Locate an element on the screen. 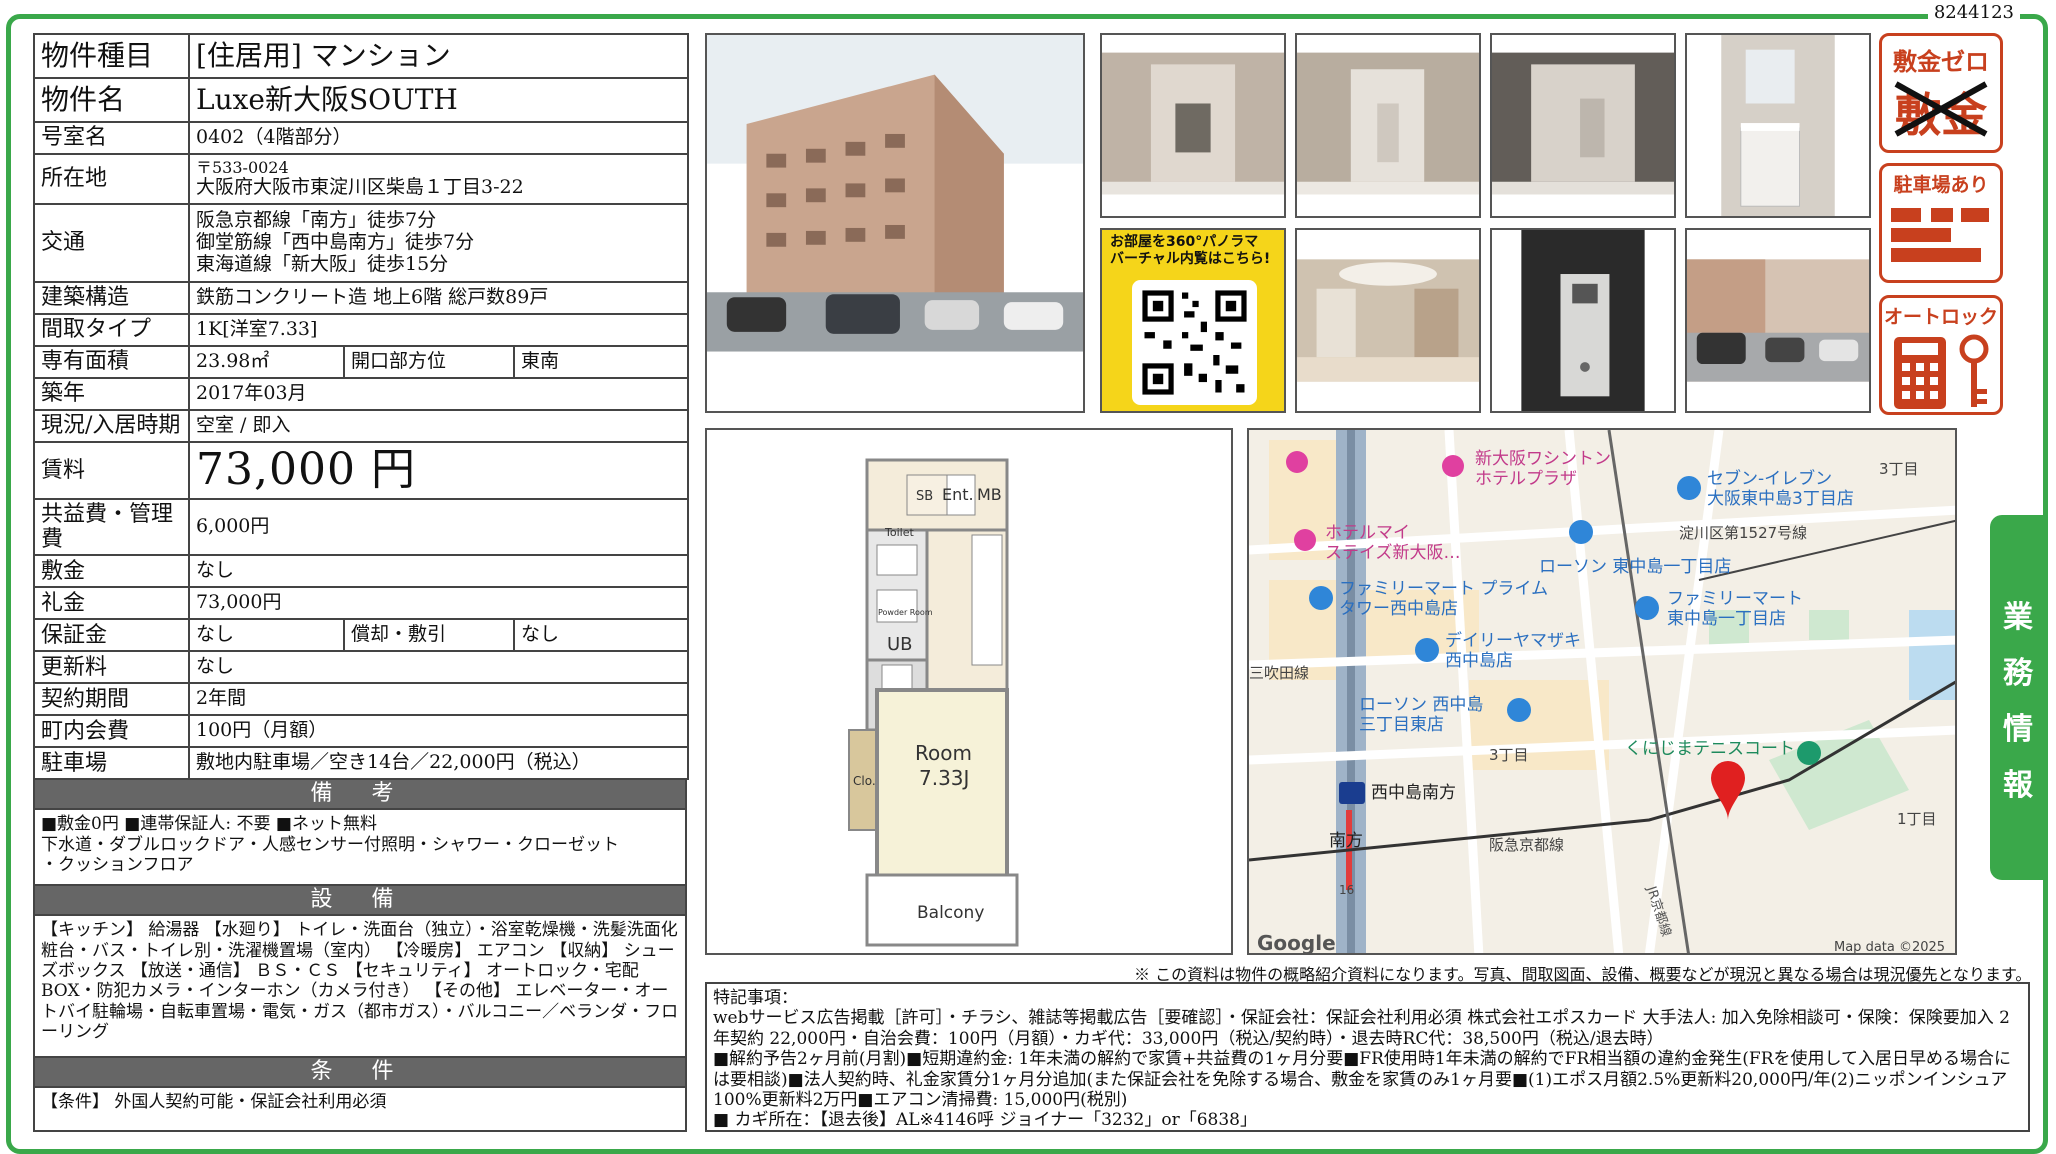 Image resolution: width=2056 pixels, height=1154 pixels. map-label: 南方 is located at coordinates (1346, 841).